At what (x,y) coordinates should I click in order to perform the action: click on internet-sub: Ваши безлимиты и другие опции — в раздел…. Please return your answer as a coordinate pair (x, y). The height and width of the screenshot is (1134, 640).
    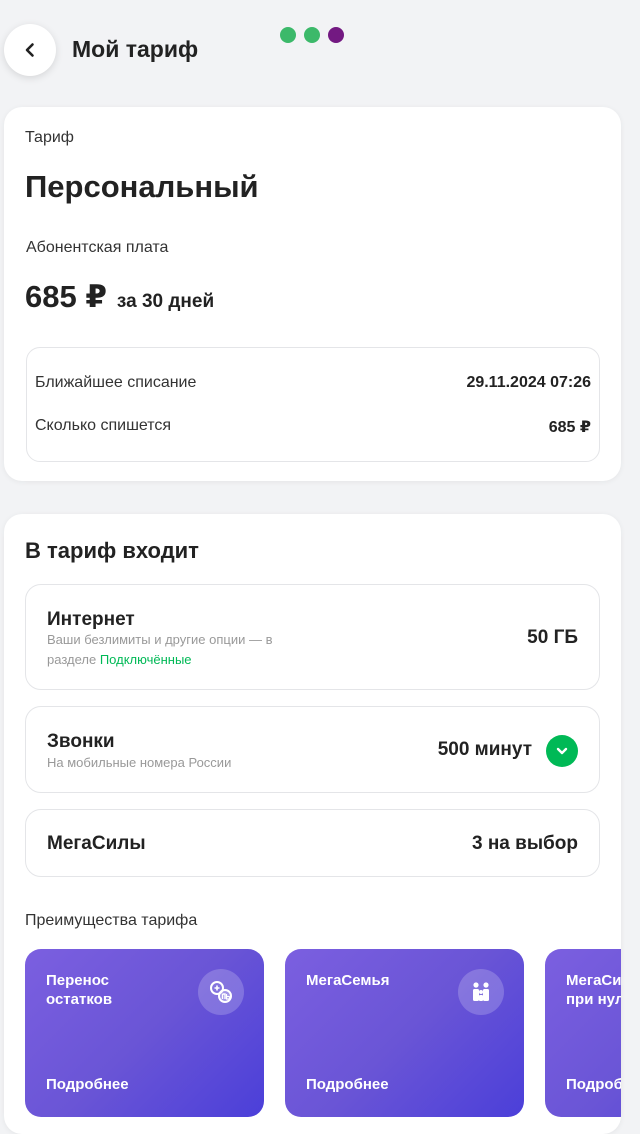
    Looking at the image, I should click on (177, 650).